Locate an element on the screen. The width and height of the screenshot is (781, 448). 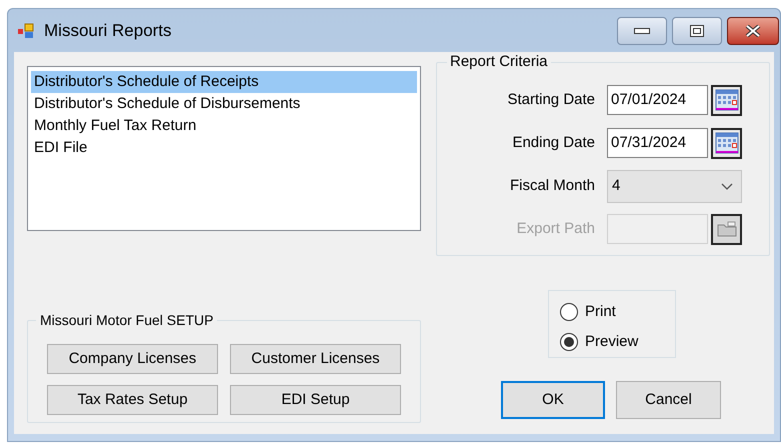
setup-button: Customer Licenses is located at coordinates (315, 359).